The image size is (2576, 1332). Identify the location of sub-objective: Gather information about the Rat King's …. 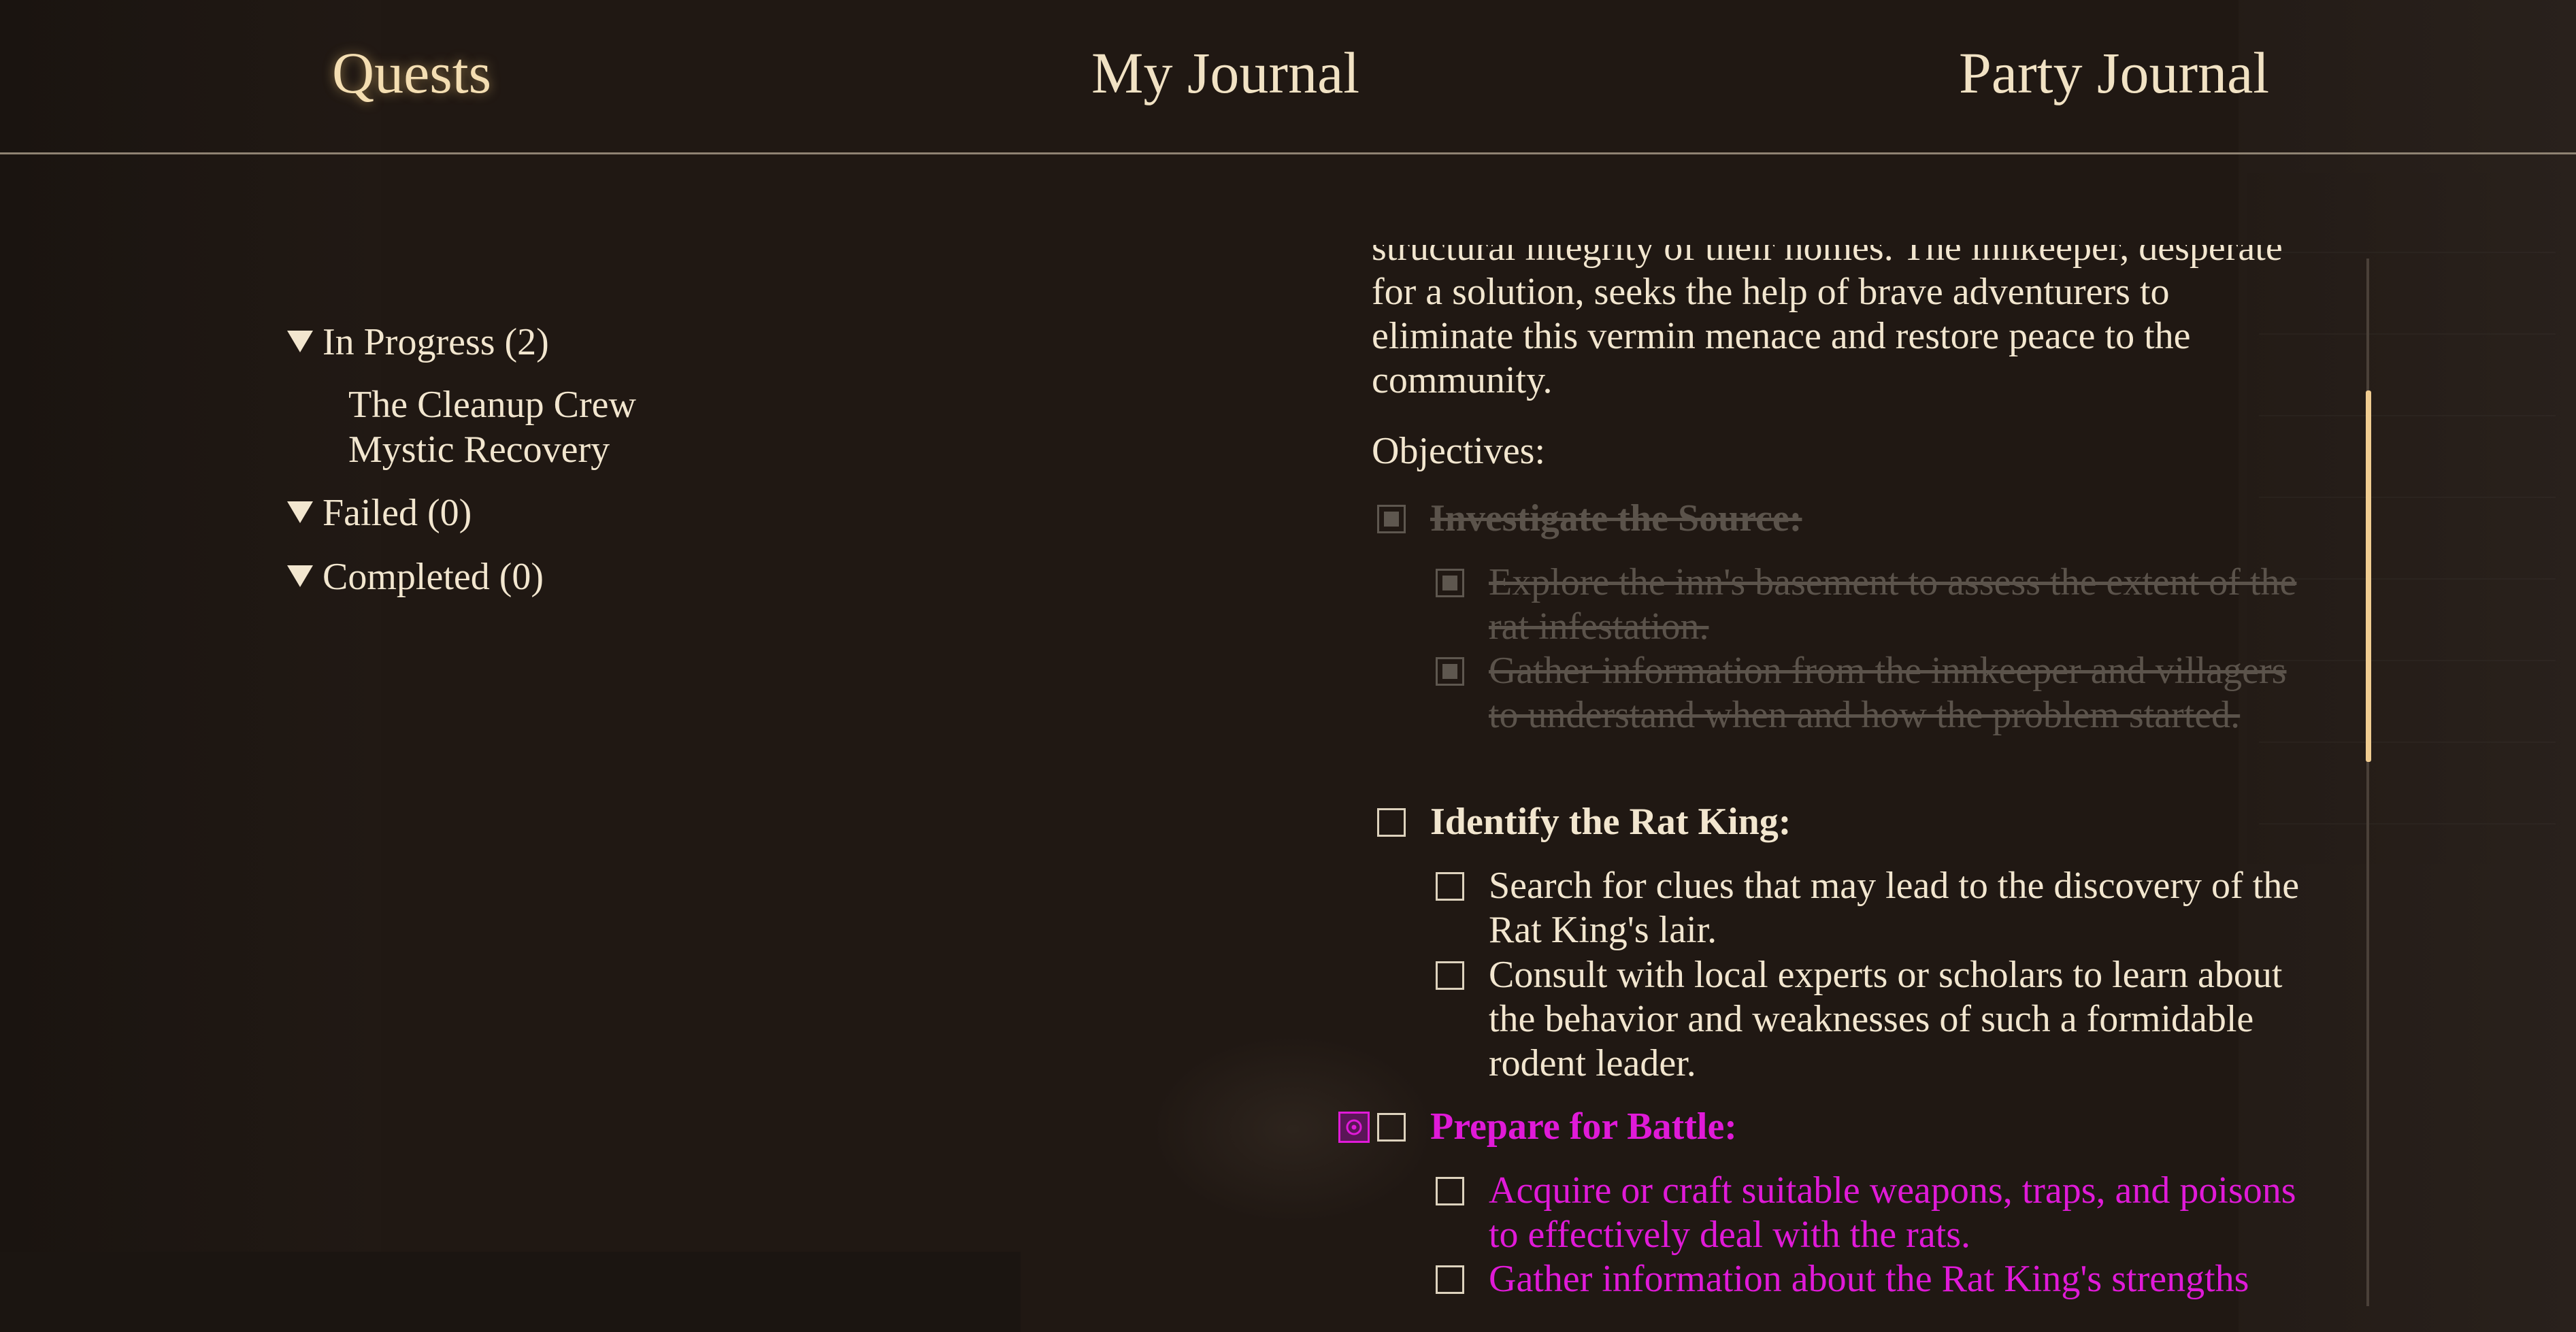
(1869, 1279).